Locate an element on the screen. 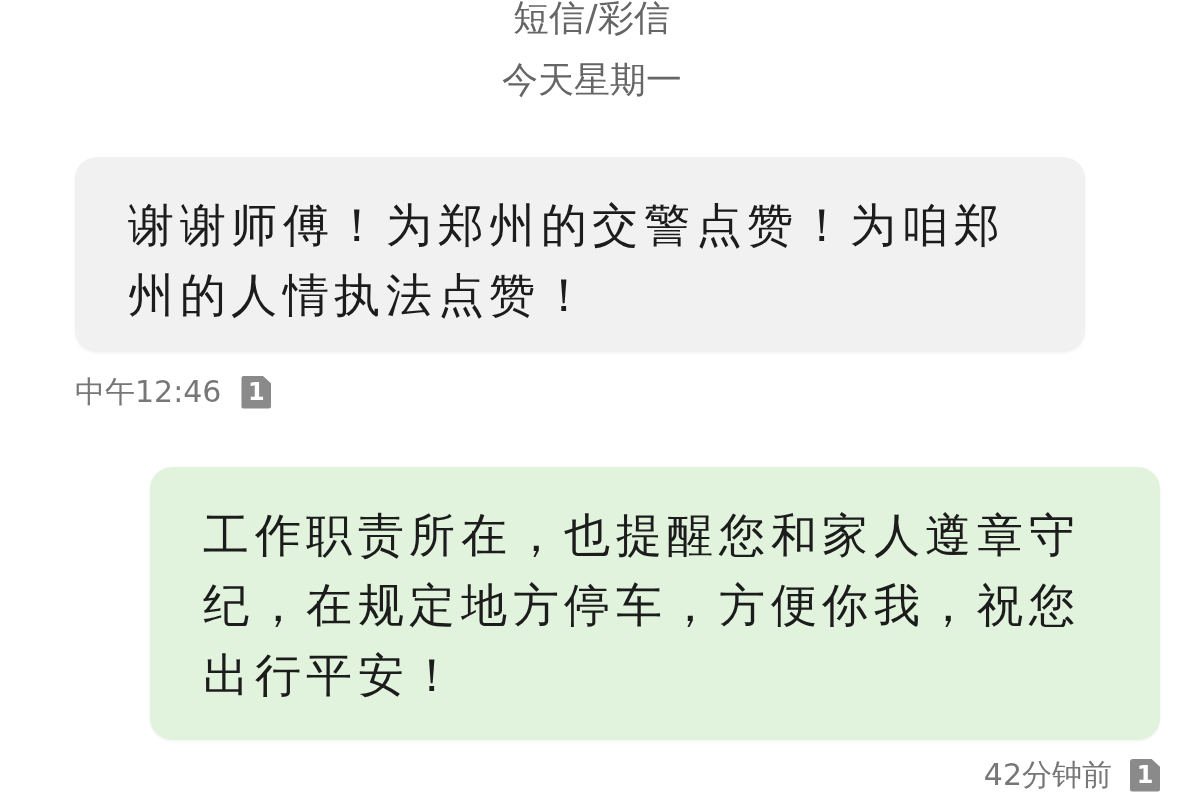  message-time: 42分钟前 is located at coordinates (1047, 775).